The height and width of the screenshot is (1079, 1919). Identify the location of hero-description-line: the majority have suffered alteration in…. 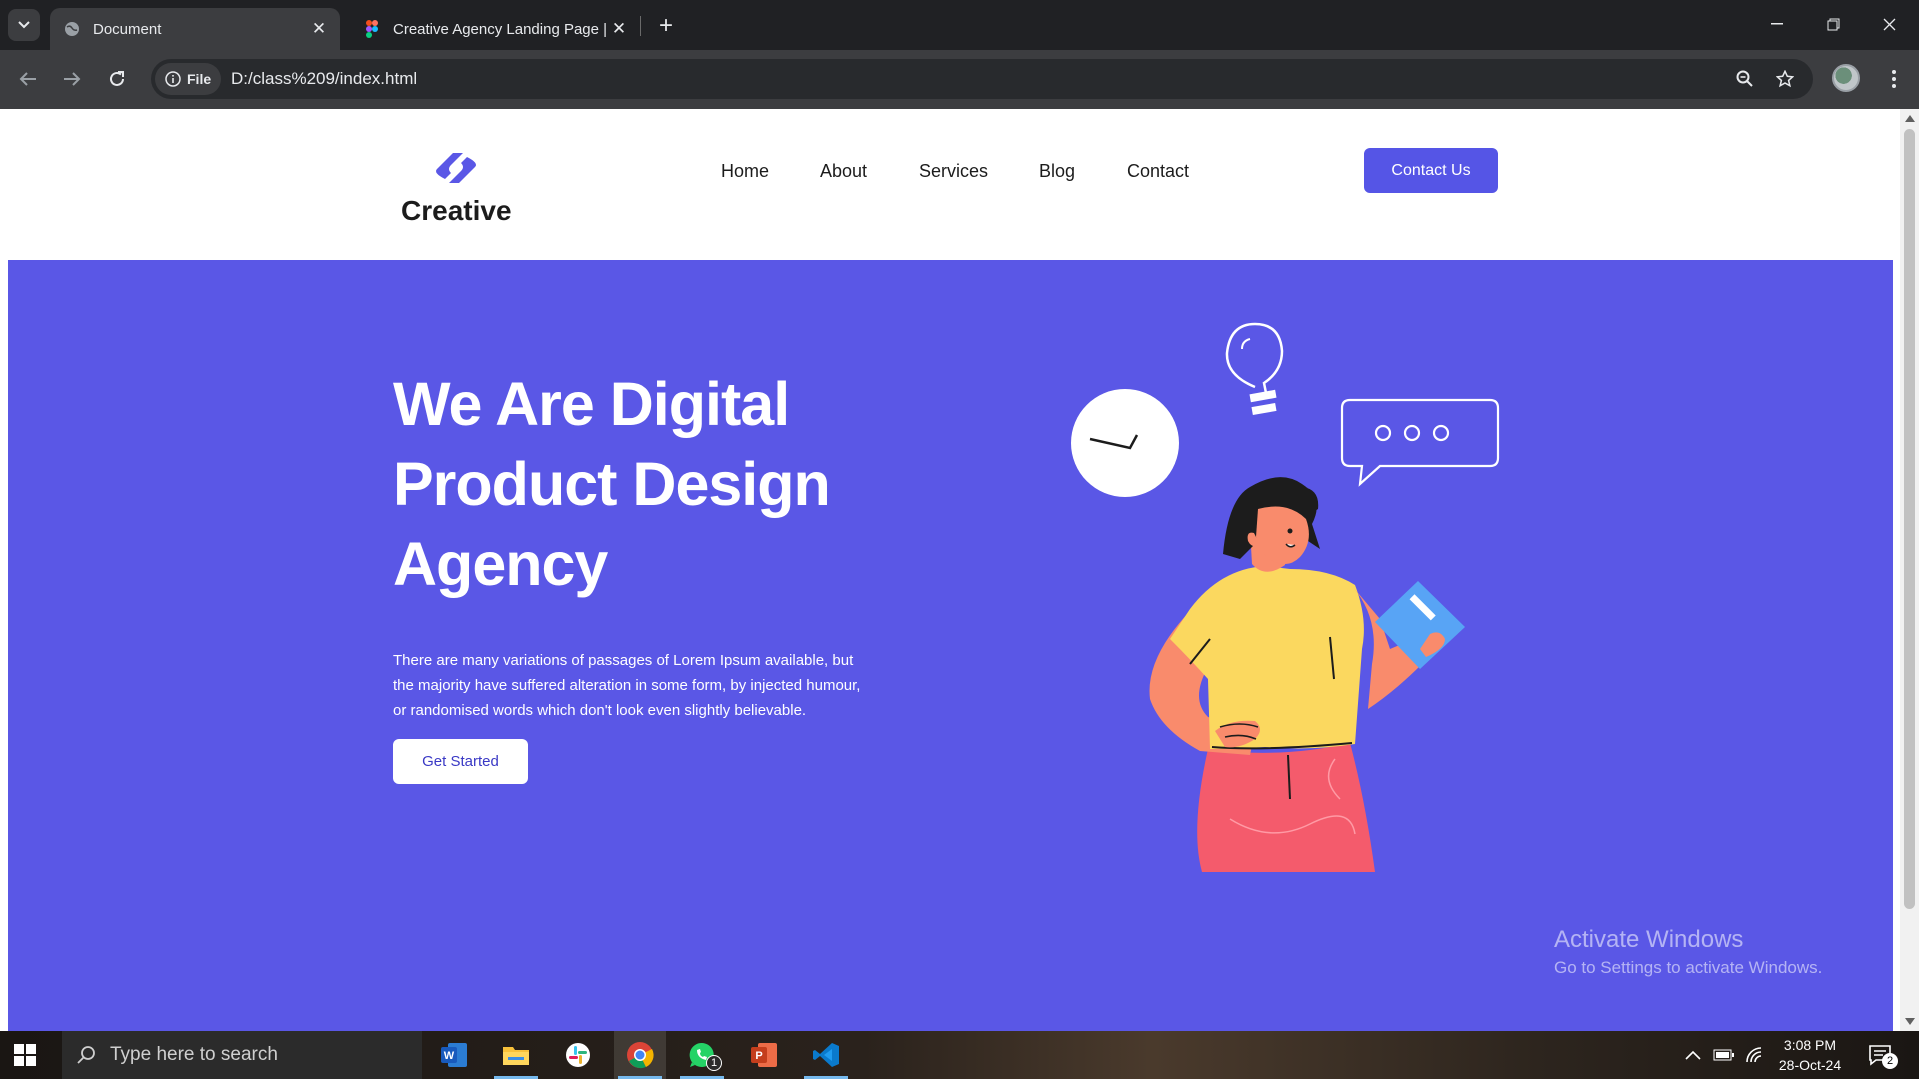
(627, 685).